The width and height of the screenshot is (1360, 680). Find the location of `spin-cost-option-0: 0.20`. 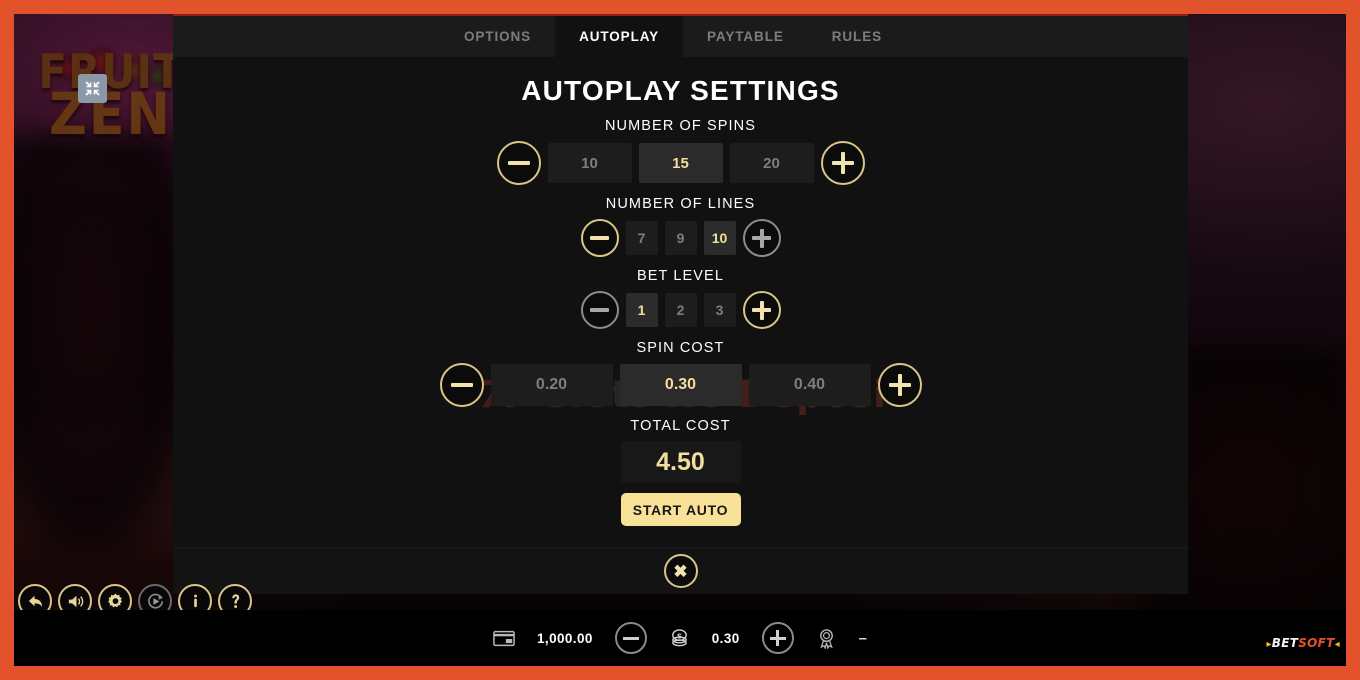

spin-cost-option-0: 0.20 is located at coordinates (551, 385).